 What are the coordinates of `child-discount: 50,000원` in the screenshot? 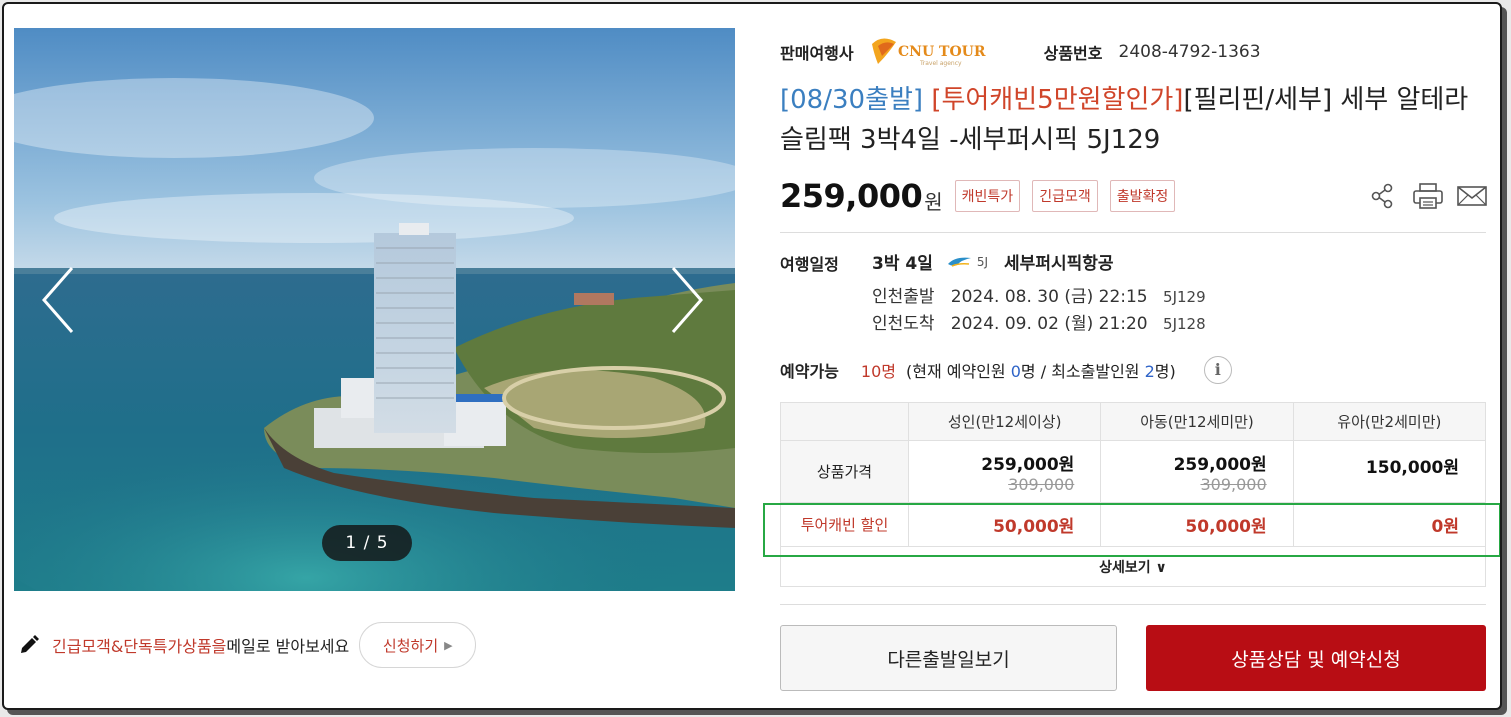 It's located at (1197, 524).